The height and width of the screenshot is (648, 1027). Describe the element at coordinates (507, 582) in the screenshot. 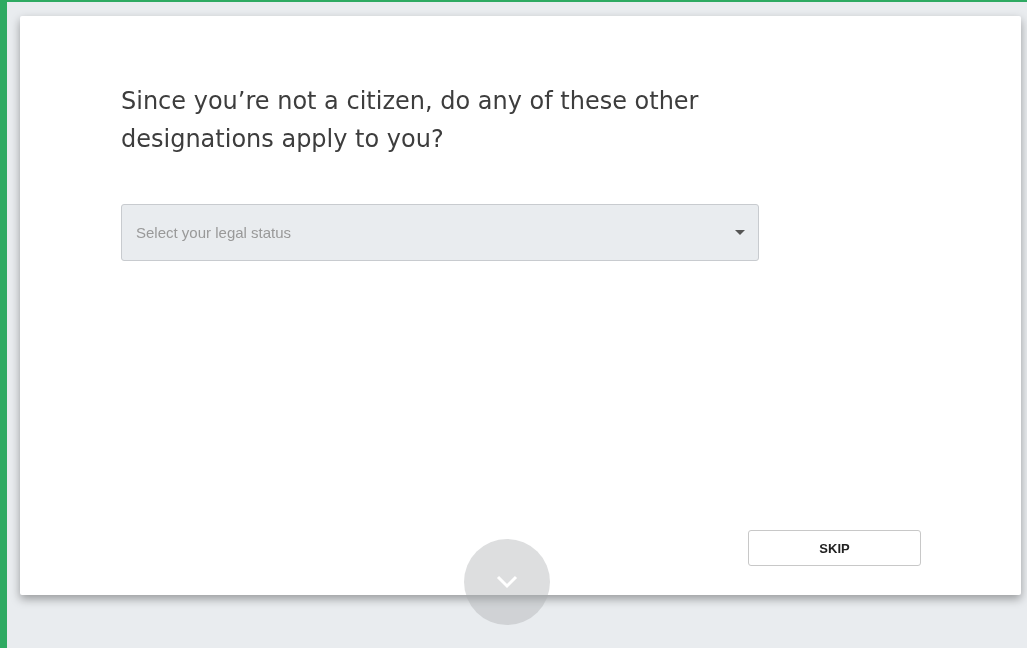

I see `chevron-down-icon` at that location.